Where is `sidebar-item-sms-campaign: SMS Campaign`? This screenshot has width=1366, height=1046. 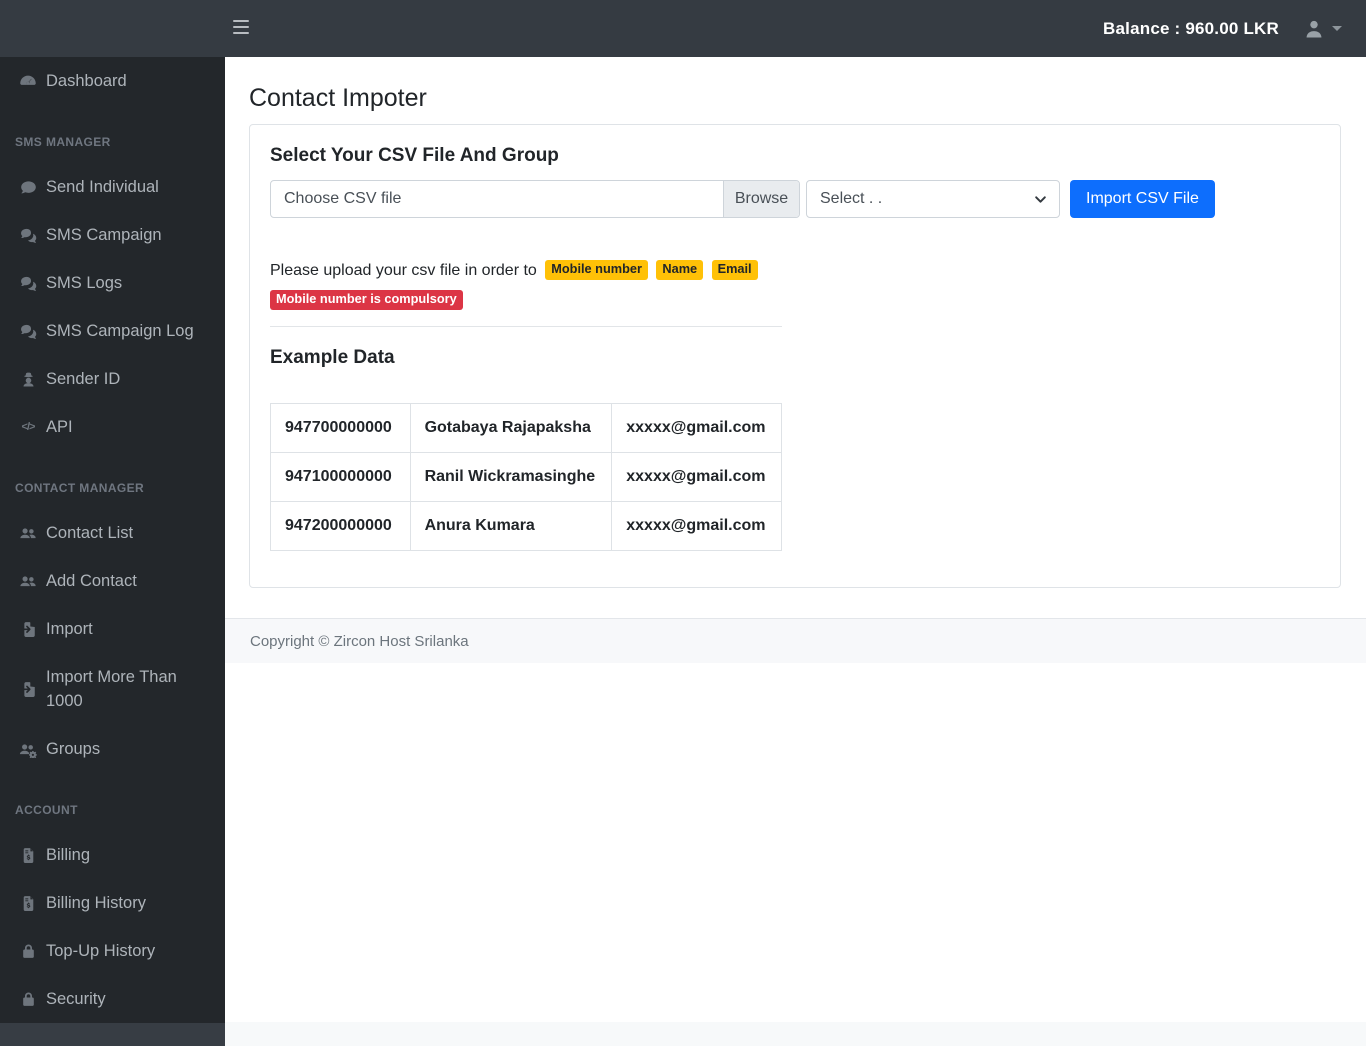 sidebar-item-sms-campaign: SMS Campaign is located at coordinates (112, 235).